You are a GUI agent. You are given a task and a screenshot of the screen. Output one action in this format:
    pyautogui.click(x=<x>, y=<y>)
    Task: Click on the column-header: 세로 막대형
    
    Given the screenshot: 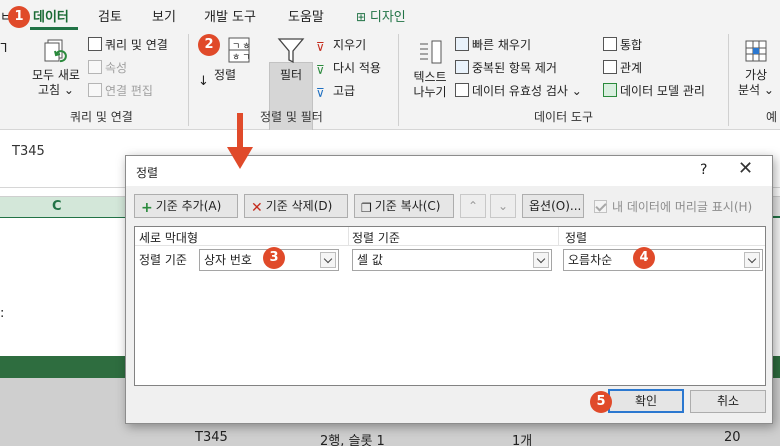 What is the action you would take?
    pyautogui.click(x=169, y=238)
    